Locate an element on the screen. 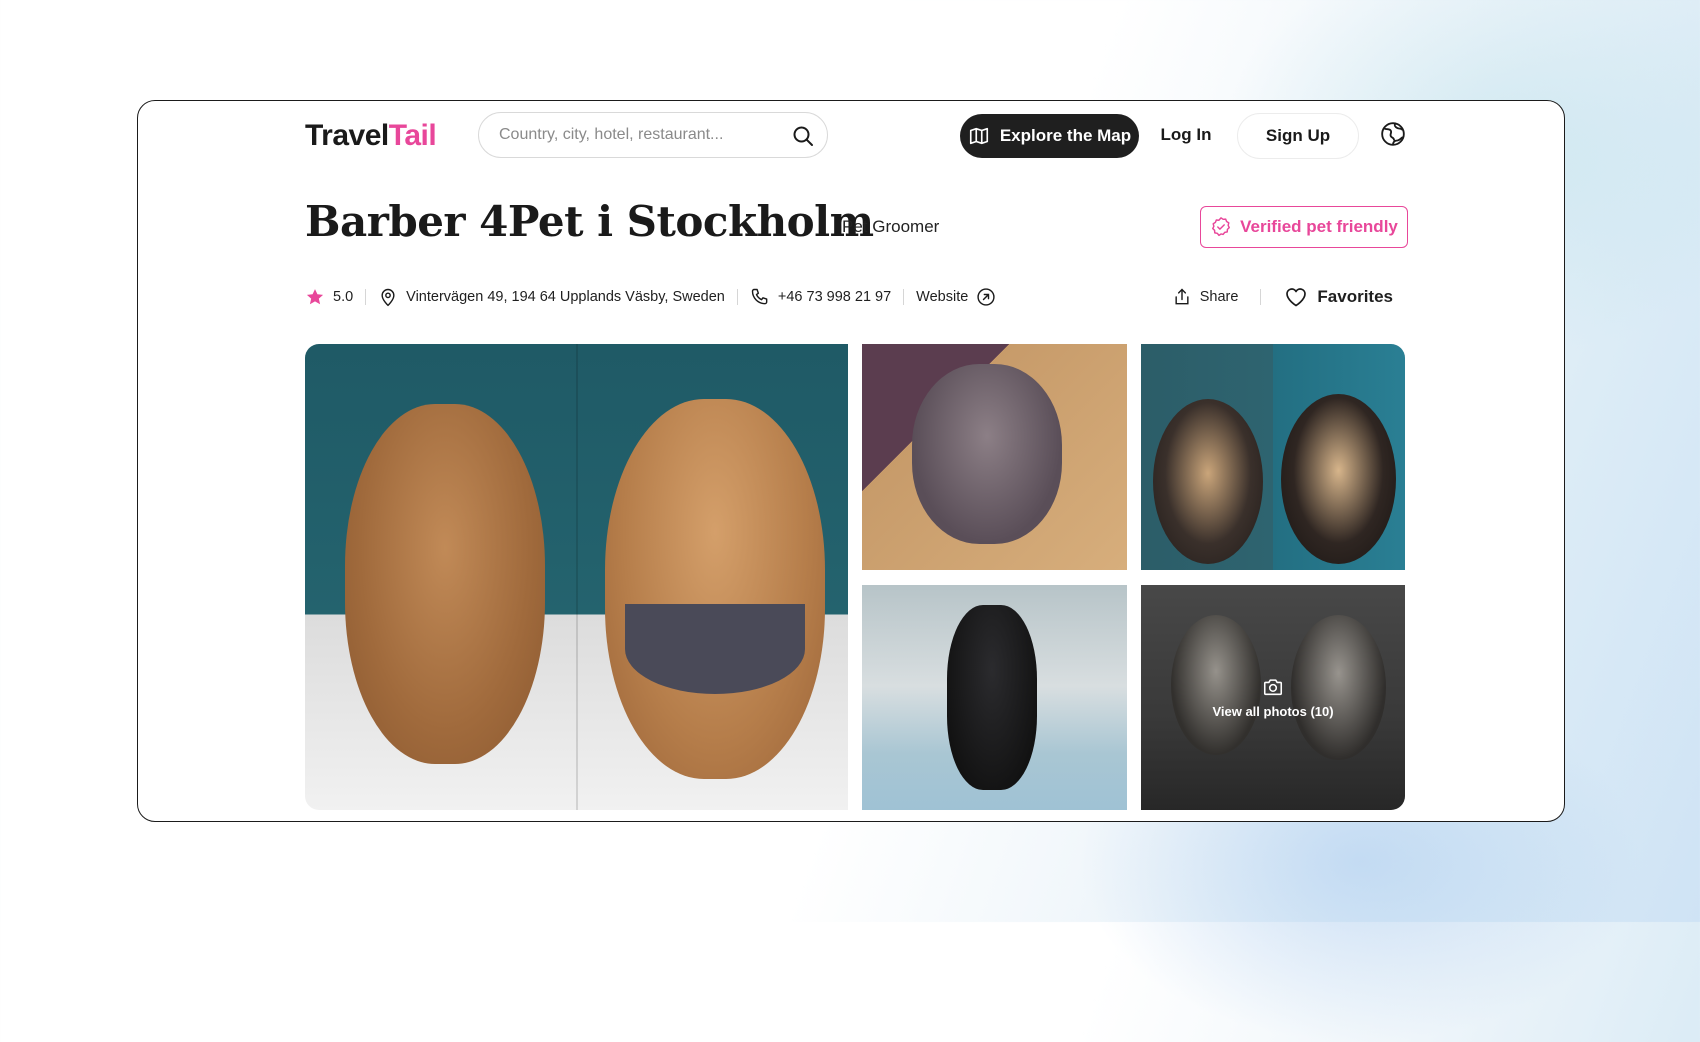 Image resolution: width=1700 pixels, height=1042 pixels. external-link-icon is located at coordinates (986, 297).